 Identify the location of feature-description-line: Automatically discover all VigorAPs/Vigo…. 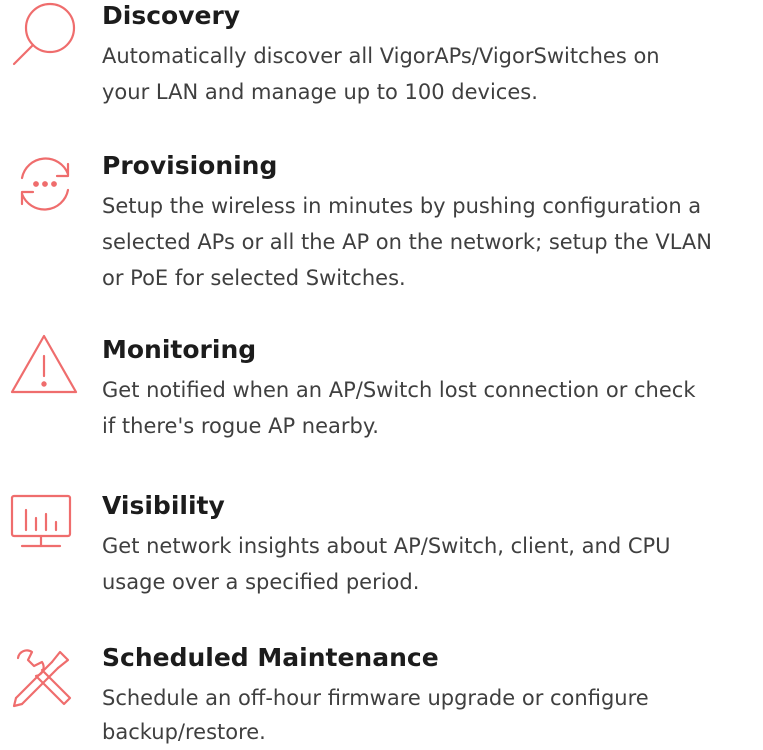
(381, 56).